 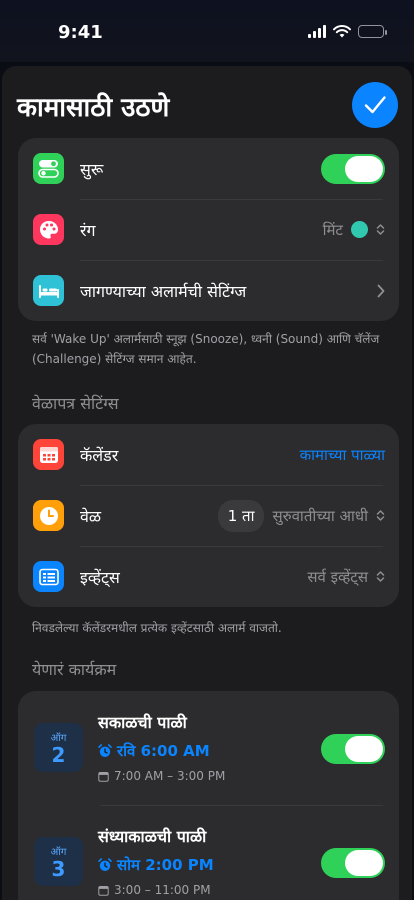 What do you see at coordinates (332, 229) in the screenshot?
I see `color-value: मिंट` at bounding box center [332, 229].